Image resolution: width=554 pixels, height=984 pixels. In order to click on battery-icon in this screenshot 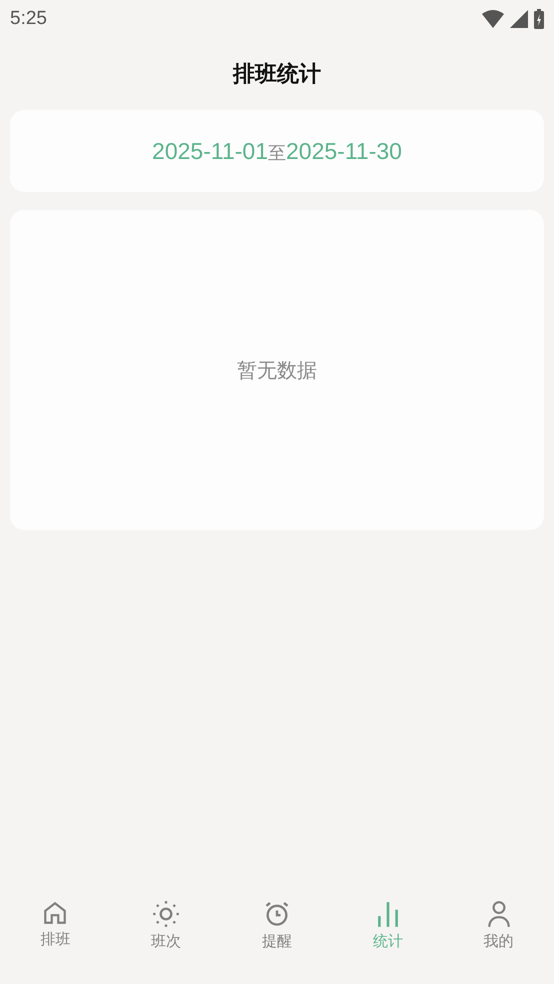, I will do `click(539, 19)`.